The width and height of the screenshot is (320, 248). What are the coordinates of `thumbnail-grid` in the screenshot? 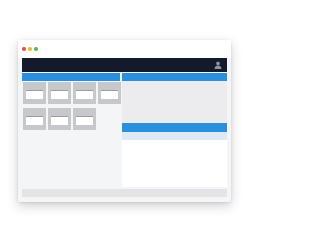 It's located at (71, 134).